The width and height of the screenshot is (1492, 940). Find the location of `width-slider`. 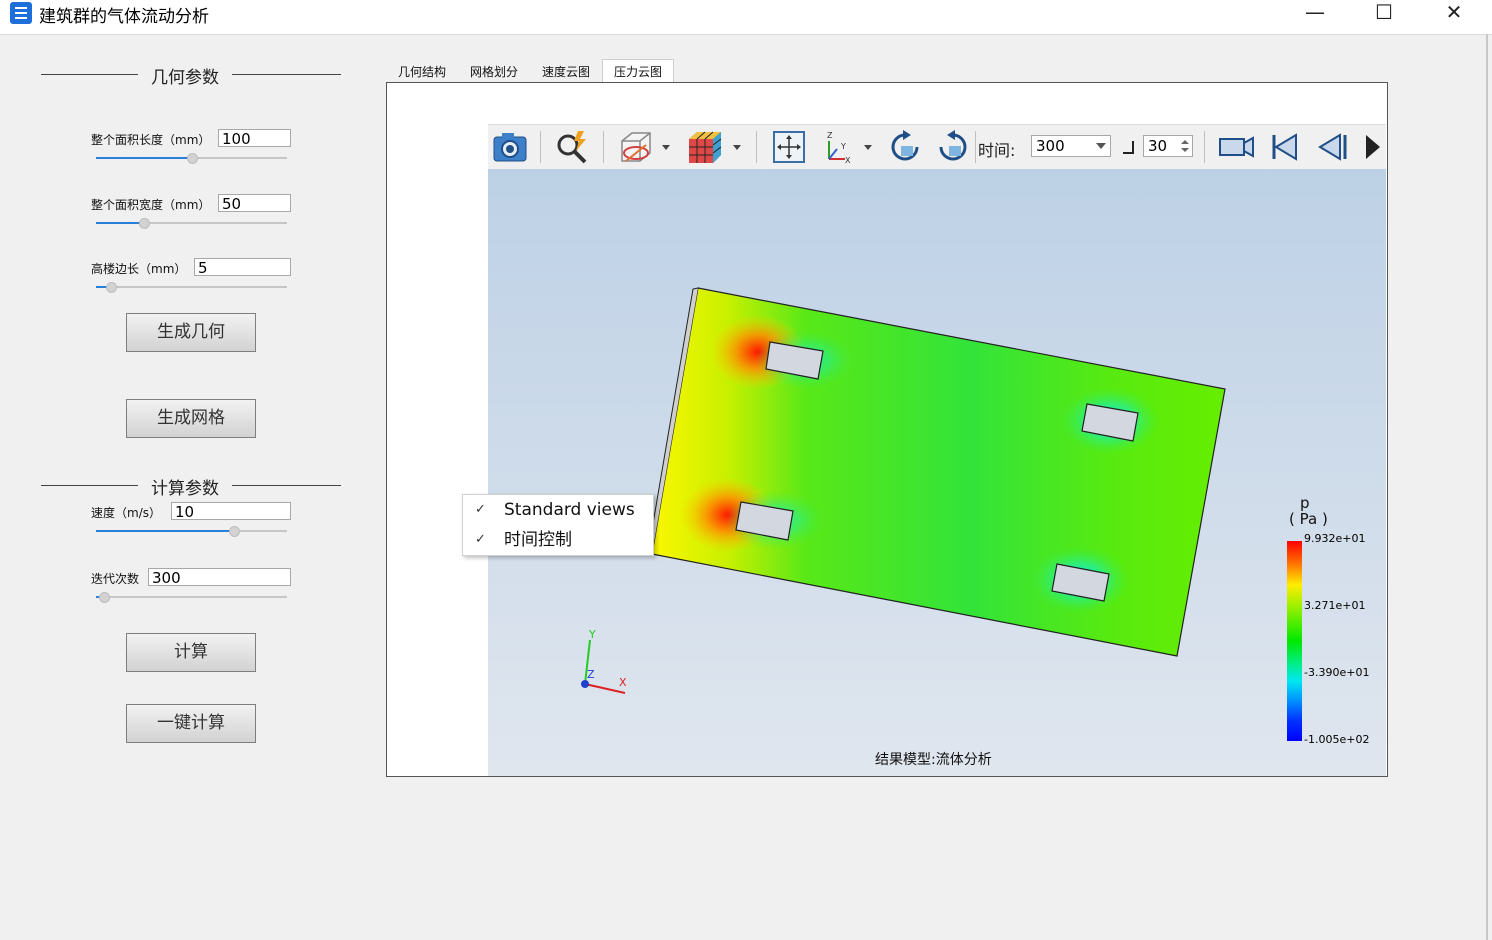

width-slider is located at coordinates (191, 223).